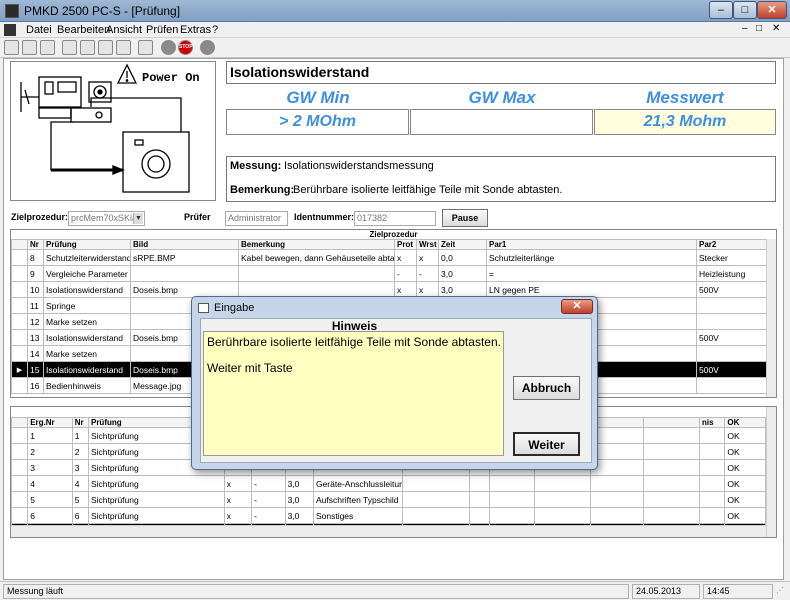  I want to click on menu-bearbeiten: Bearbeiten, so click(83, 30).